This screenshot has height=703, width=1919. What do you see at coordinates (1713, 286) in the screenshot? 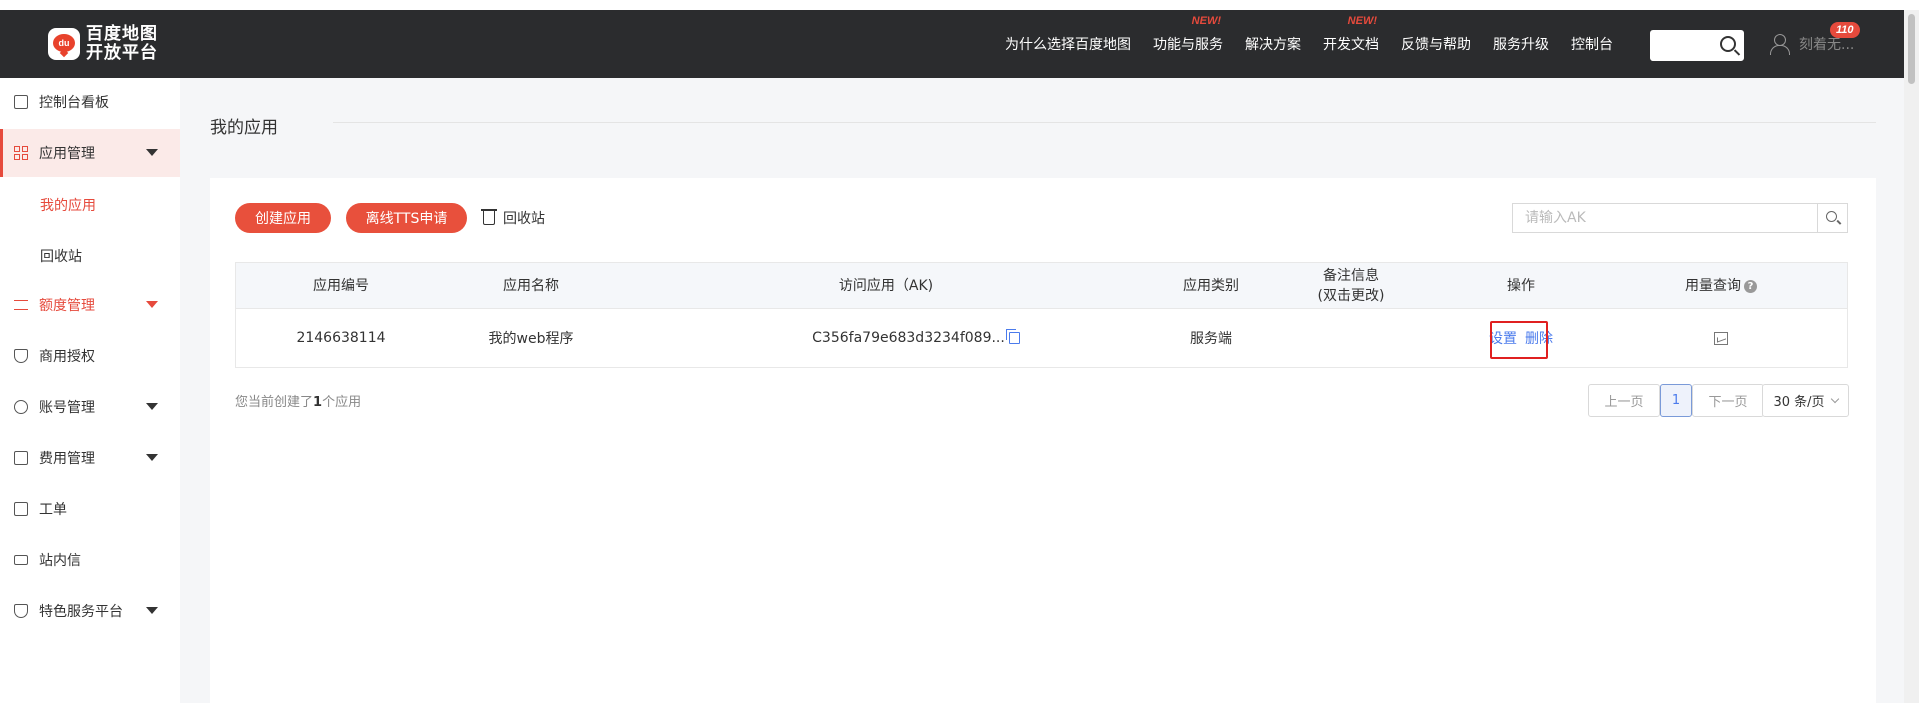
I see `col-usage-label: 用量查询` at bounding box center [1713, 286].